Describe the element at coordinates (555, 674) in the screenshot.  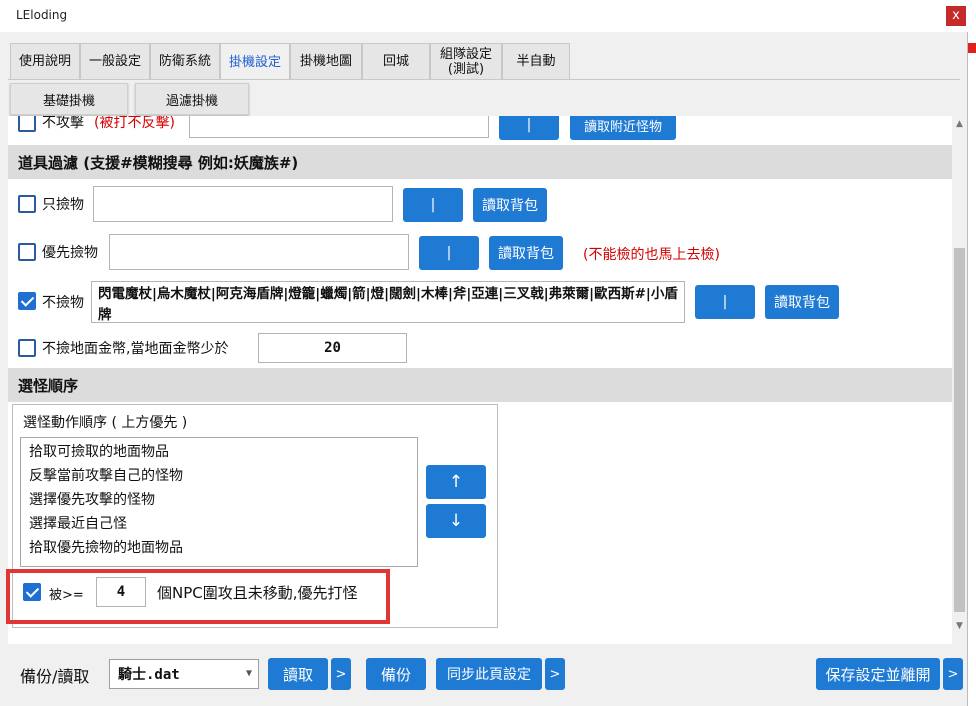
I see `sync-more-button: >` at that location.